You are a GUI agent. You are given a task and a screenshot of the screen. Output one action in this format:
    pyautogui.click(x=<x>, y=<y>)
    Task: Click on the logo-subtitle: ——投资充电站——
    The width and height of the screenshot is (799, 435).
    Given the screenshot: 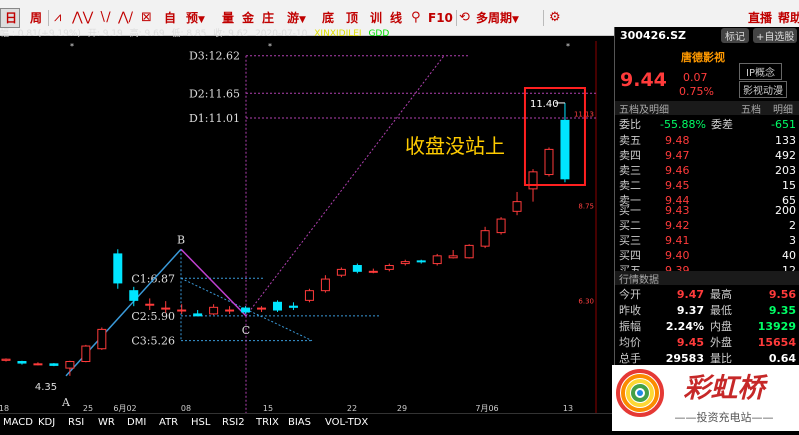 What is the action you would take?
    pyautogui.click(x=724, y=417)
    